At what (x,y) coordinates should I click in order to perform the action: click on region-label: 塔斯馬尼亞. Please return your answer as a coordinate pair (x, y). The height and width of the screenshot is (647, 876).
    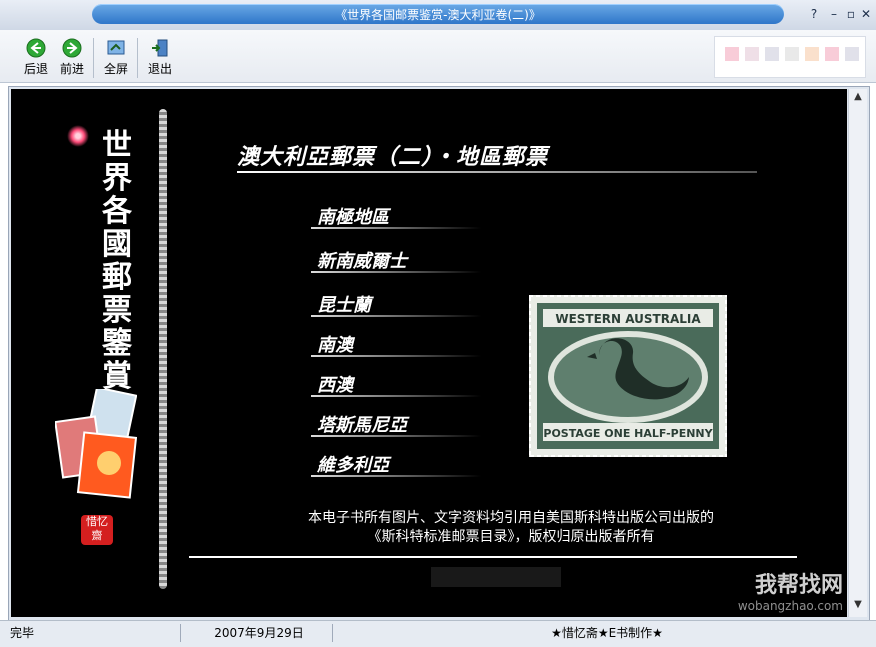
    Looking at the image, I should click on (362, 425).